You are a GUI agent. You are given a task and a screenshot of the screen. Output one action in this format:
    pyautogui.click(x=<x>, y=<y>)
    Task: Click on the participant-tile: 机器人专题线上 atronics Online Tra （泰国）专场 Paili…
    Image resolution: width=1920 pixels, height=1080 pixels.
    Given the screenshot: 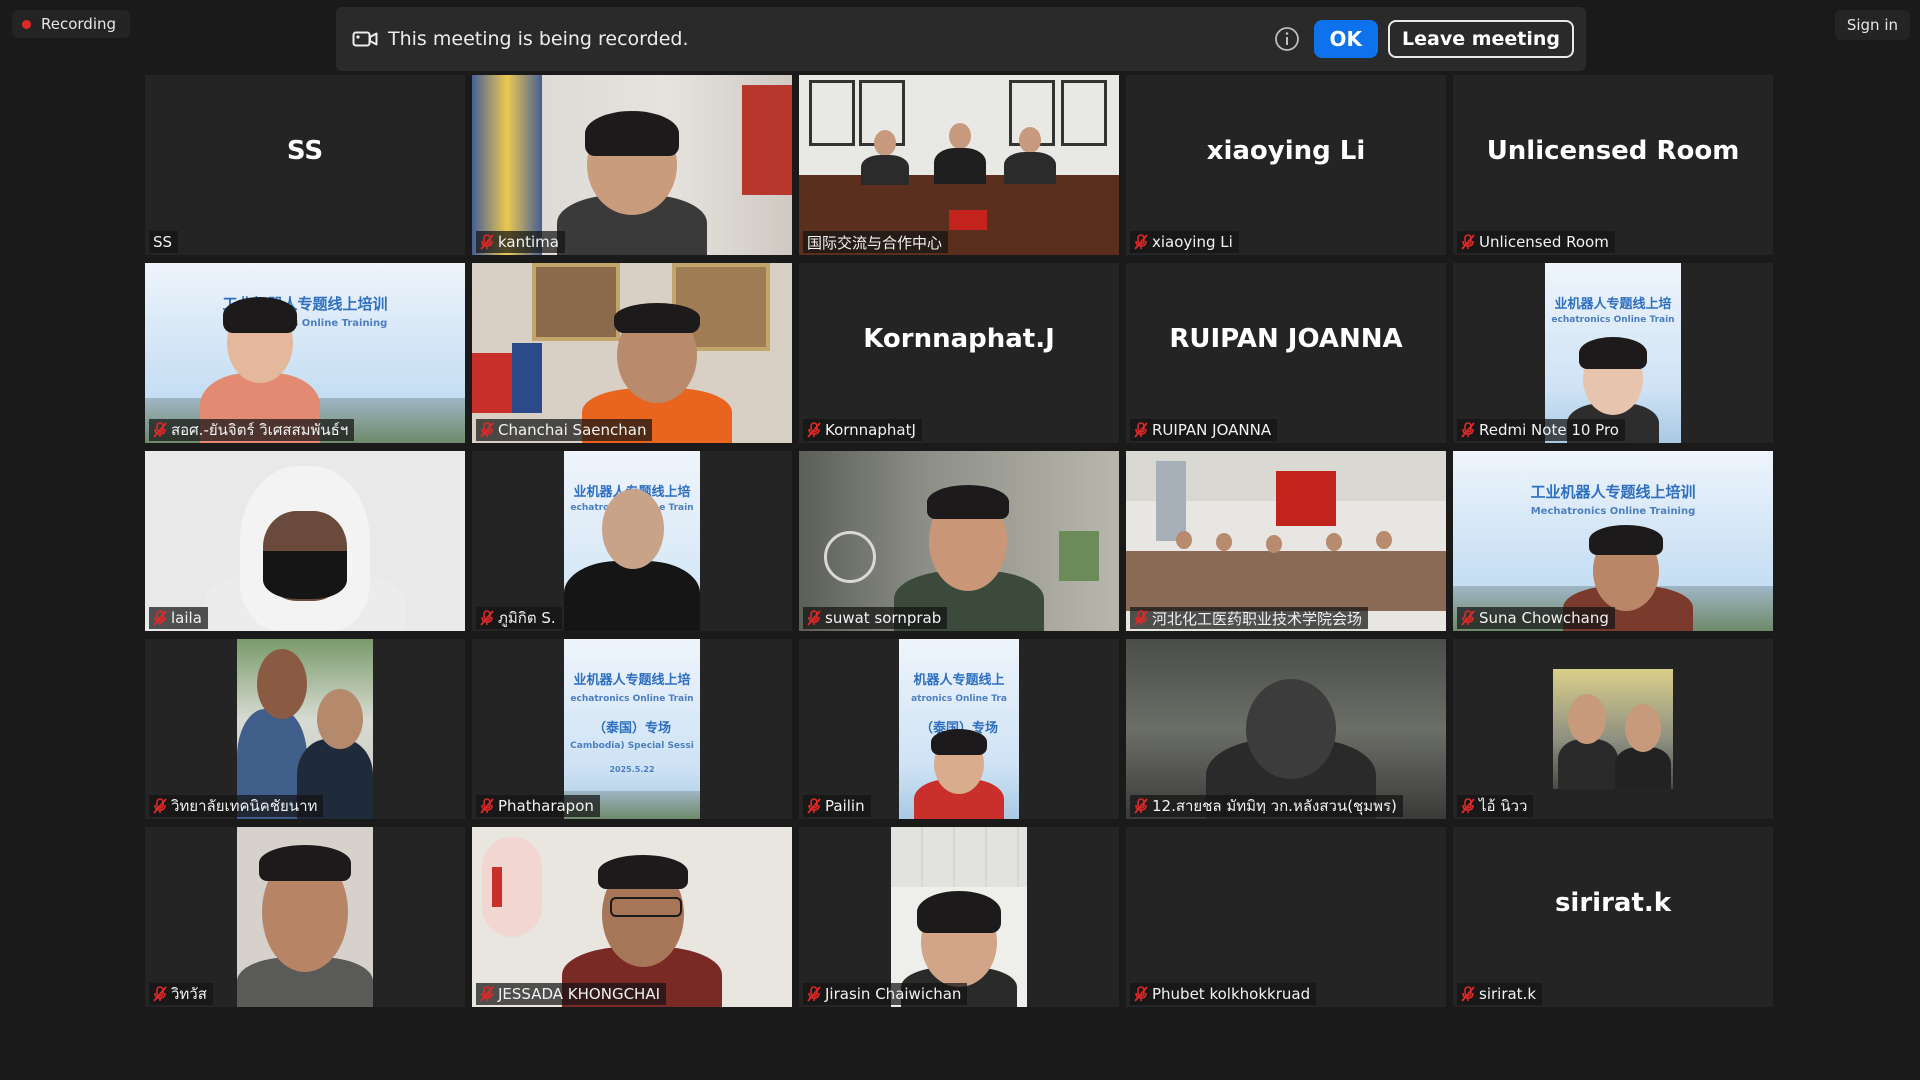 What is the action you would take?
    pyautogui.click(x=959, y=729)
    